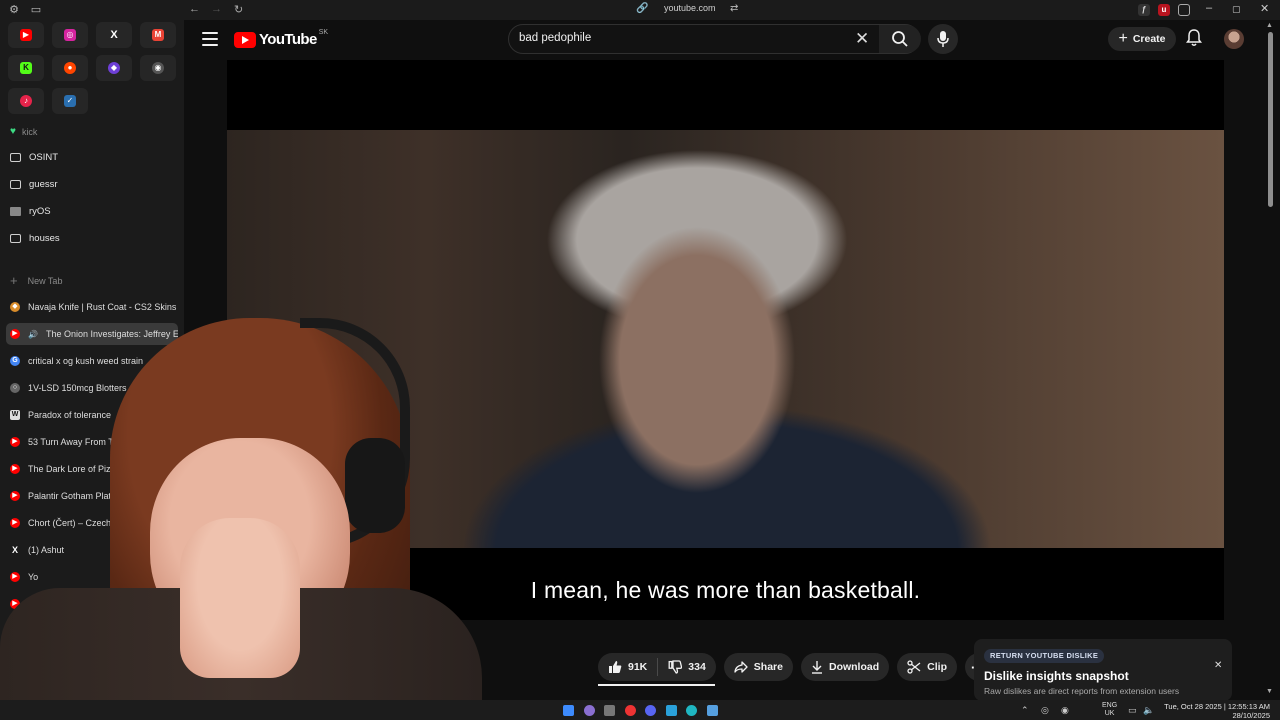 Image resolution: width=1280 pixels, height=720 pixels. Describe the element at coordinates (45, 280) in the screenshot. I see `new-tab-label: New Tab` at that location.